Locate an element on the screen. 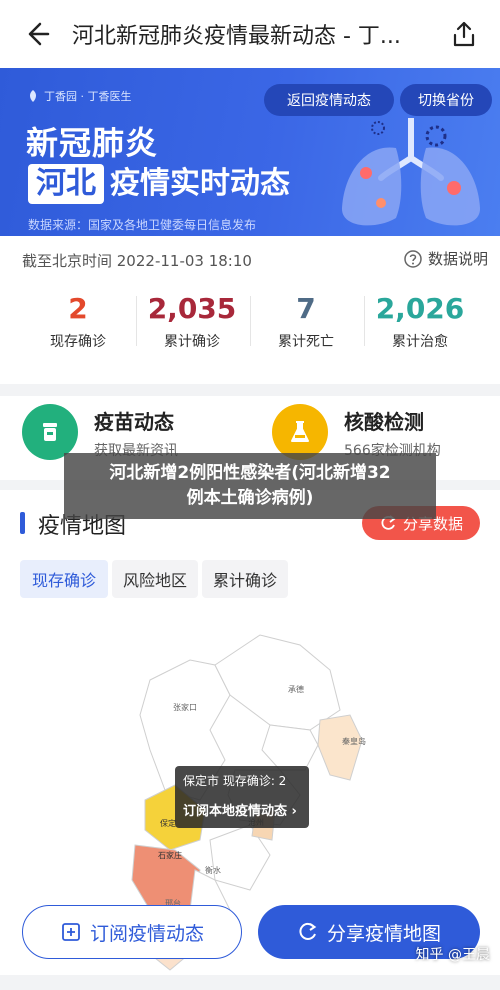 This screenshot has height=990, width=500. stat-value: 2,026 is located at coordinates (420, 308).